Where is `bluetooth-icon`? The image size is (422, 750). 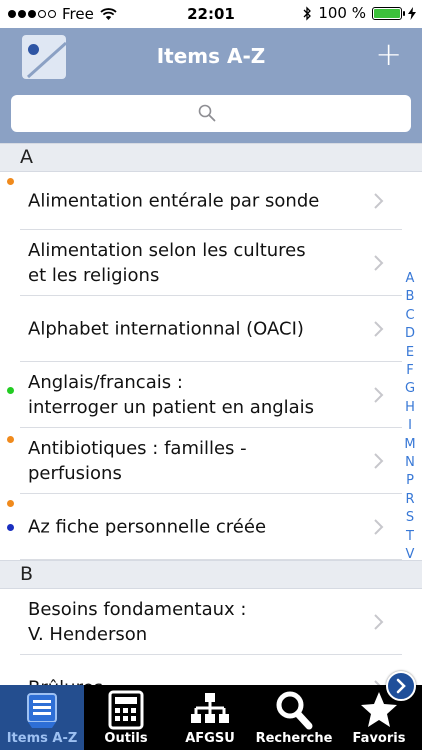
bluetooth-icon is located at coordinates (307, 13).